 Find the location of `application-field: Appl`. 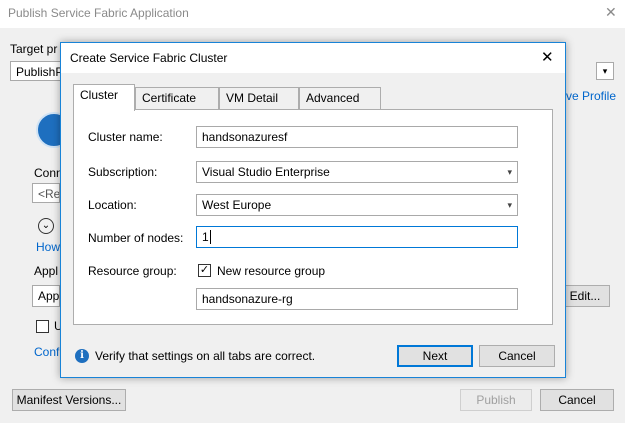

application-field: Appl is located at coordinates (46, 296).